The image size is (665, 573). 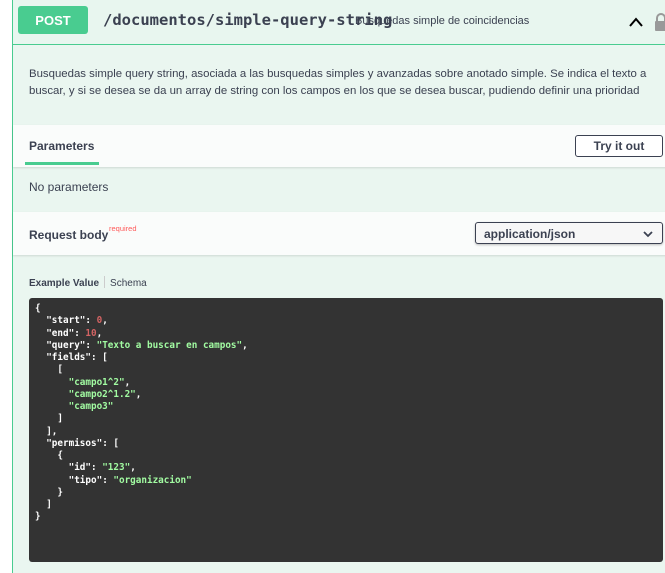 What do you see at coordinates (68, 357) in the screenshot?
I see `code-key: "fields"` at bounding box center [68, 357].